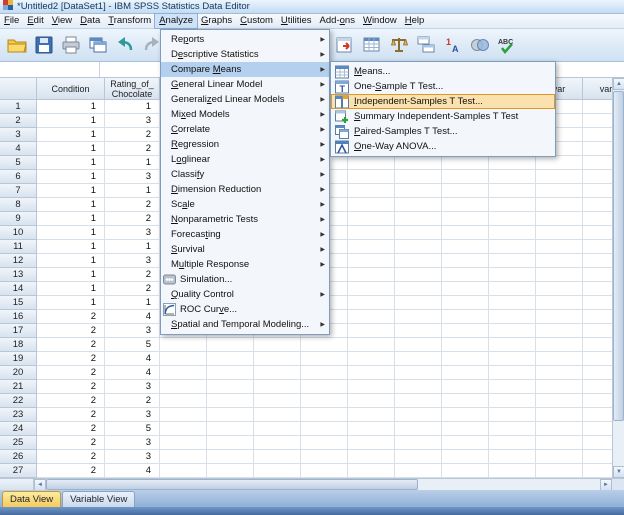 Image resolution: width=624 pixels, height=515 pixels. I want to click on menubar-item-data: Data, so click(90, 21).